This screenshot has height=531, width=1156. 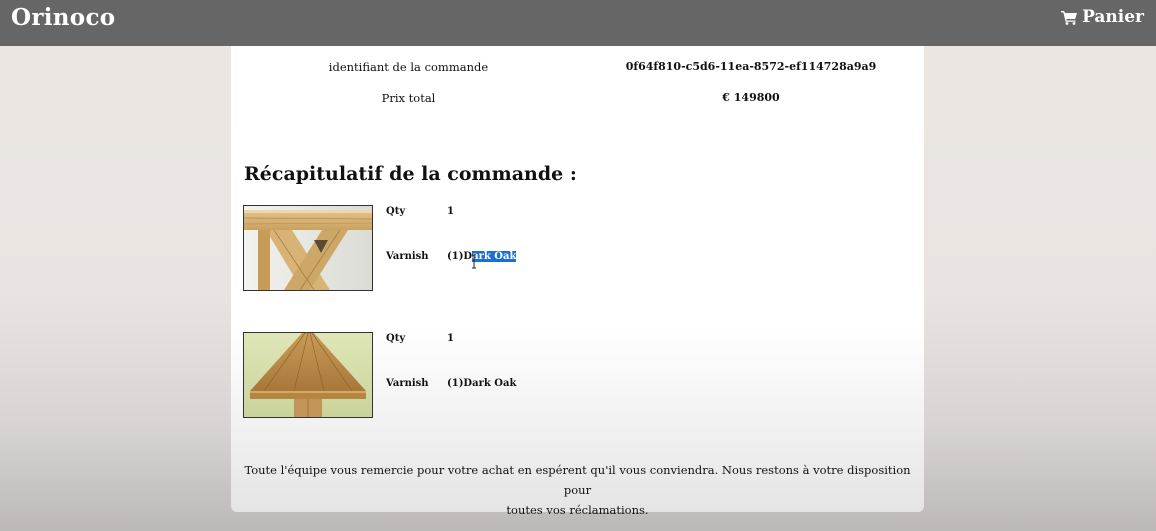 What do you see at coordinates (474, 261) in the screenshot?
I see `text-cursor-icon` at bounding box center [474, 261].